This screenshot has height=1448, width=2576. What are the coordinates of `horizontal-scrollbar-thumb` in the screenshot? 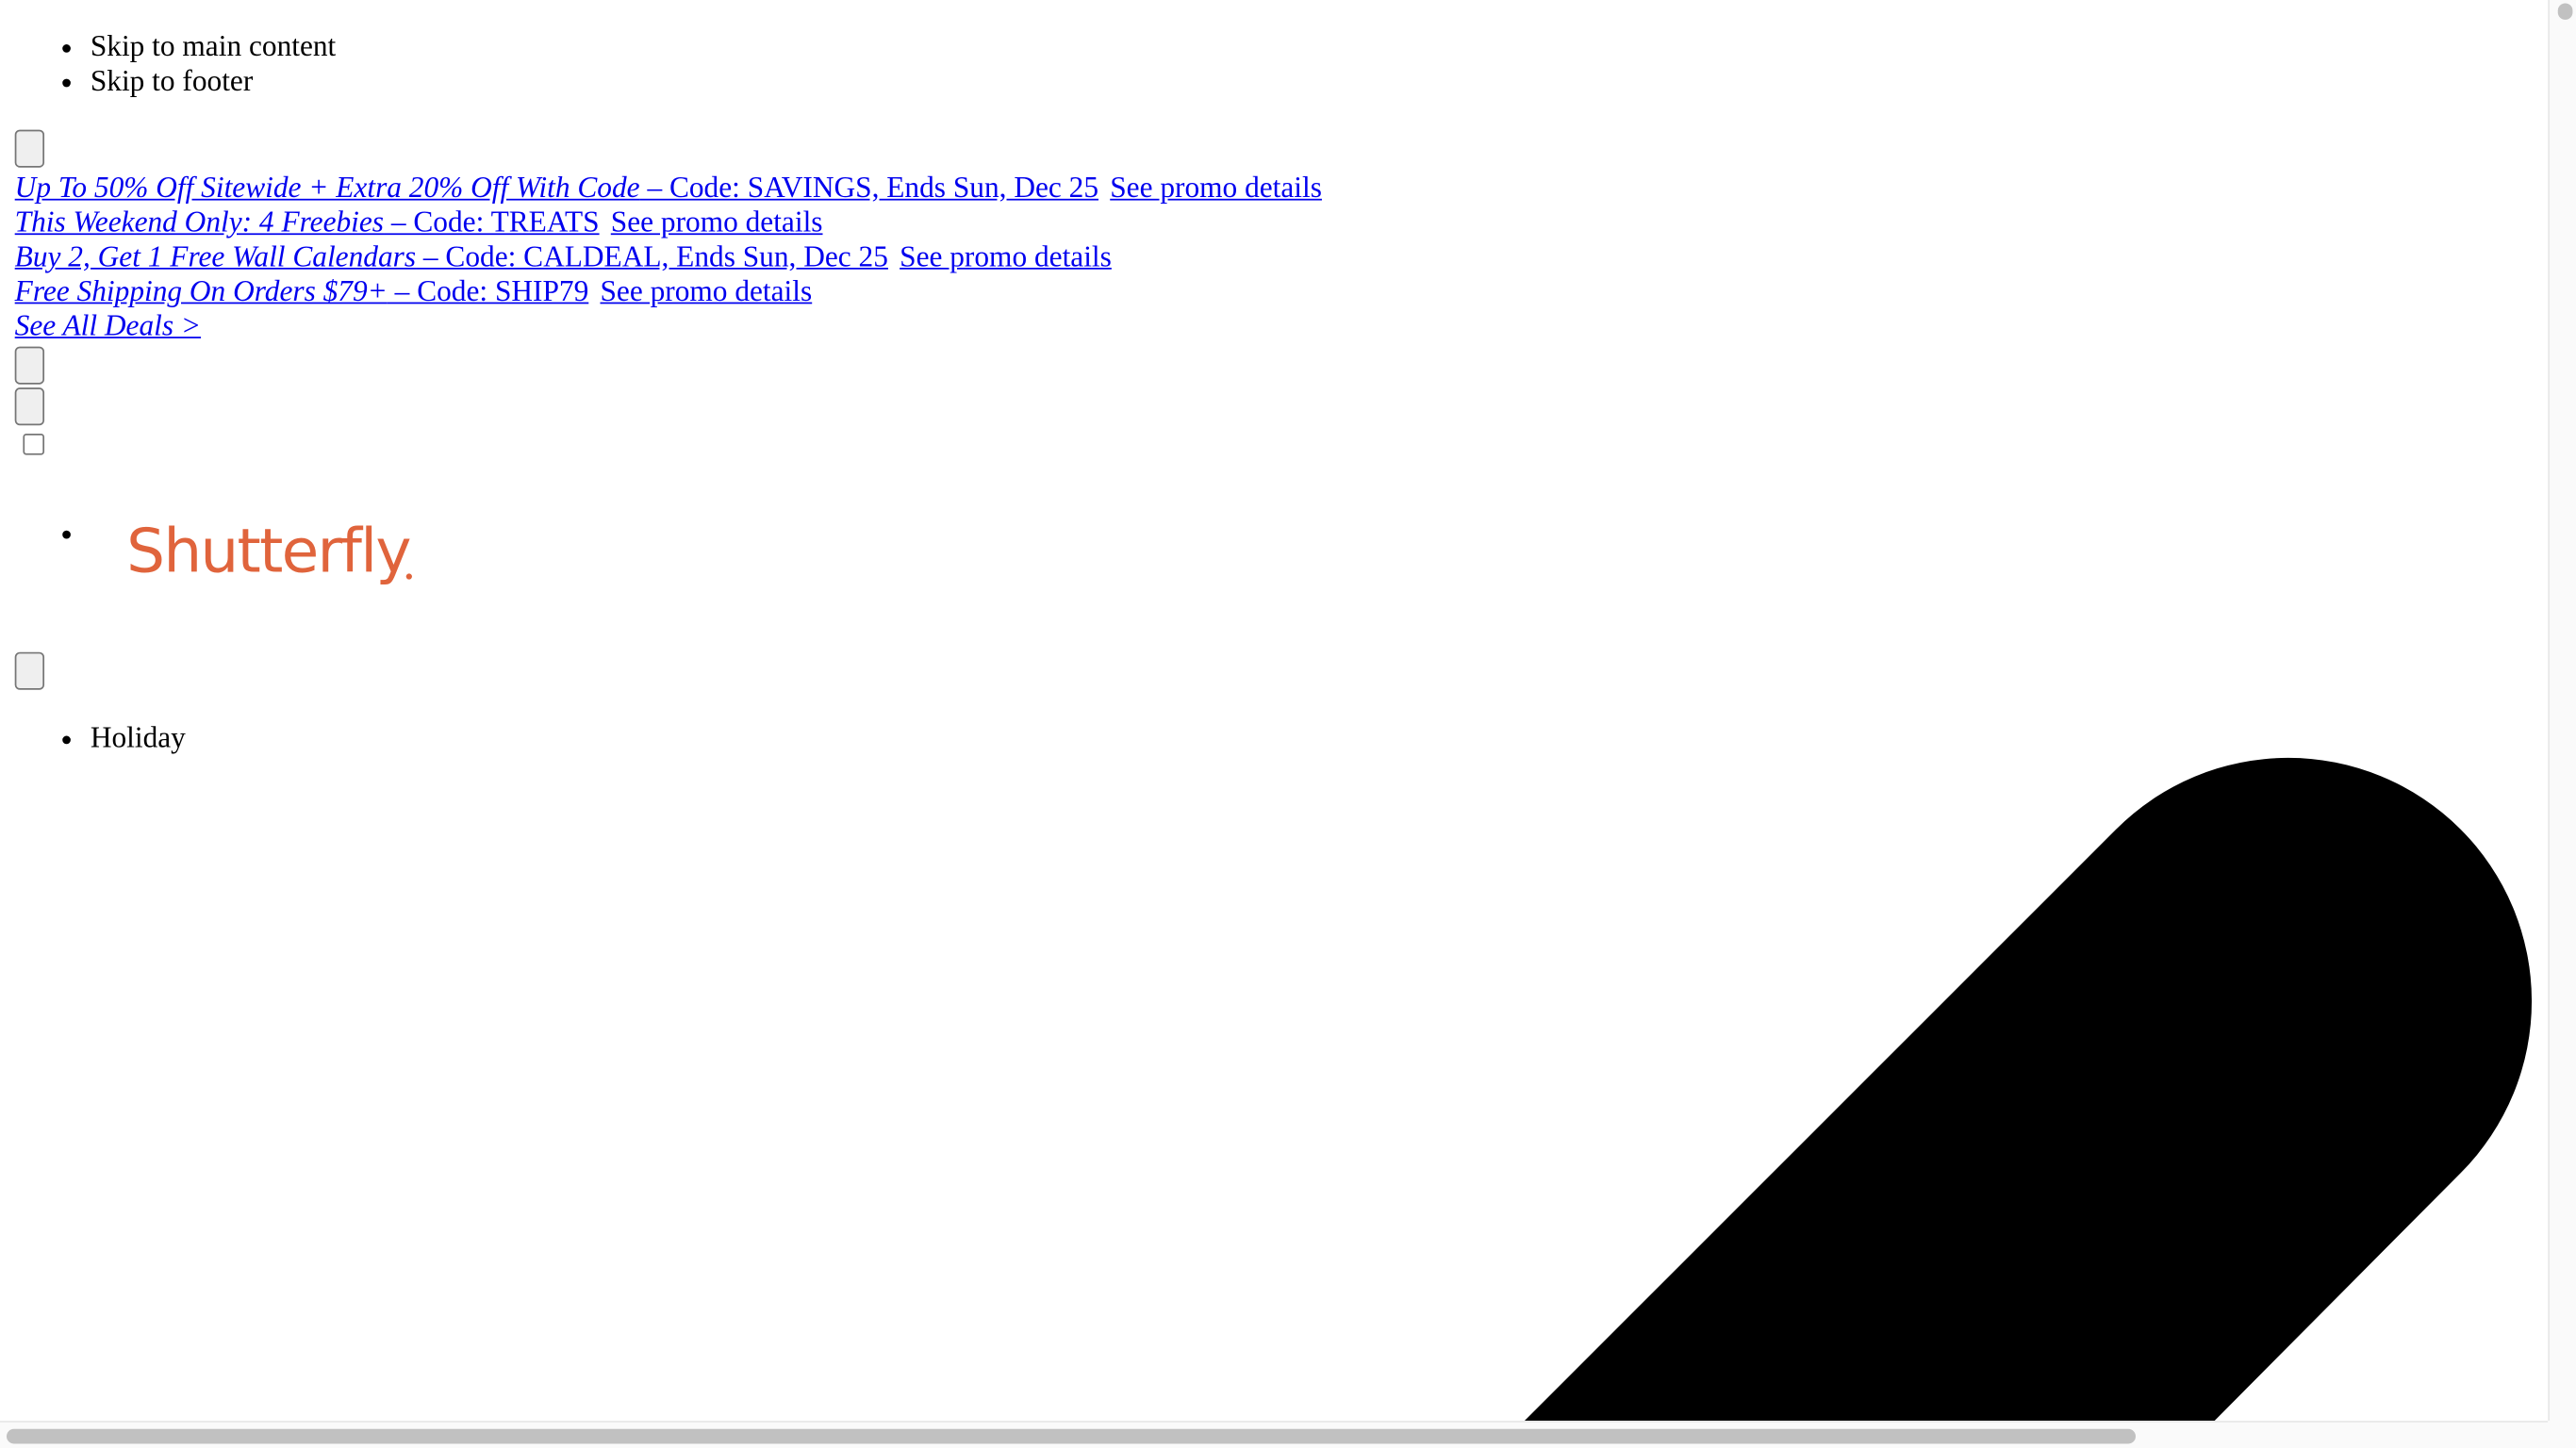 It's located at (1071, 1436).